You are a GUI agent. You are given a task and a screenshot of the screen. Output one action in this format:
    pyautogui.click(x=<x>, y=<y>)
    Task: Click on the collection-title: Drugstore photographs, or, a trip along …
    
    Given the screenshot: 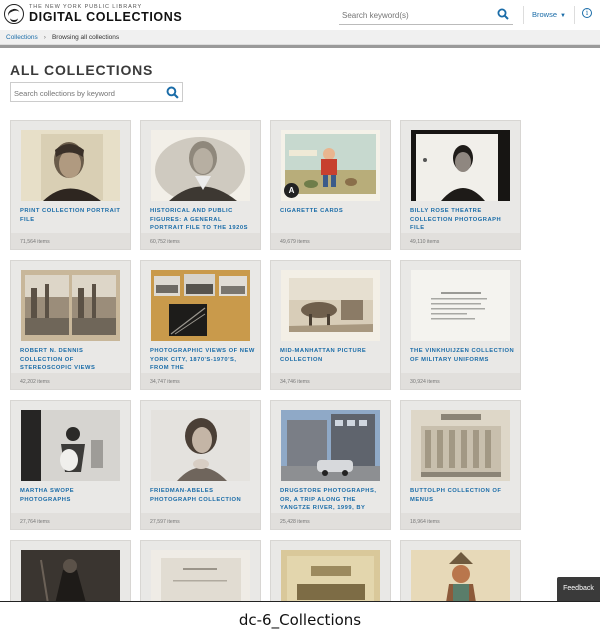 What is the action you would take?
    pyautogui.click(x=333, y=500)
    